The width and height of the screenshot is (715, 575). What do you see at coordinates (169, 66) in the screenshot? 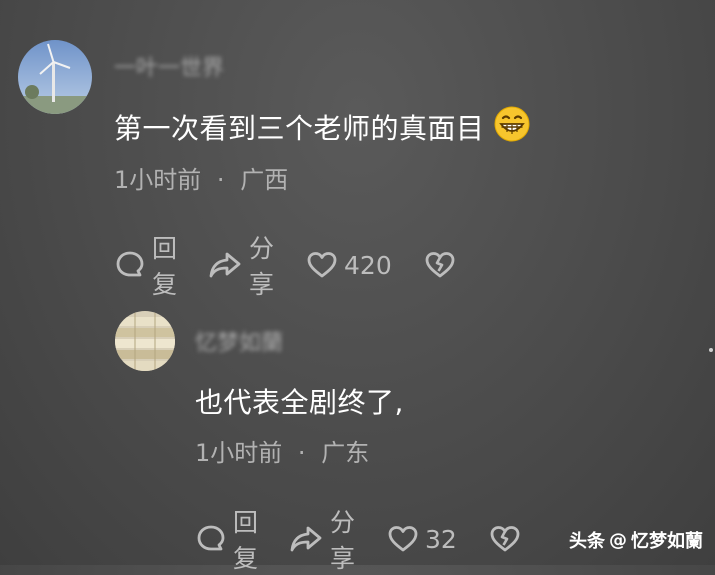
I see `username: 一叶一世界` at bounding box center [169, 66].